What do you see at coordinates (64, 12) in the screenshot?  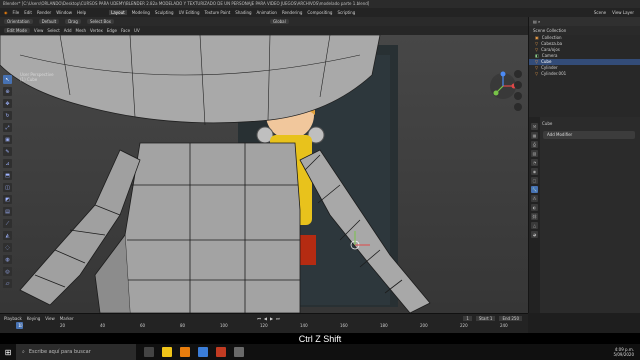 I see `menu-window: Window` at bounding box center [64, 12].